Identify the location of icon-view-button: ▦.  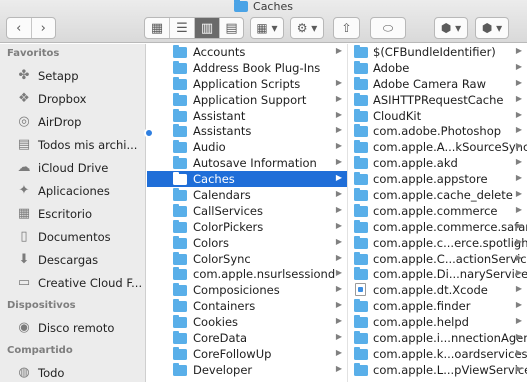
(157, 28).